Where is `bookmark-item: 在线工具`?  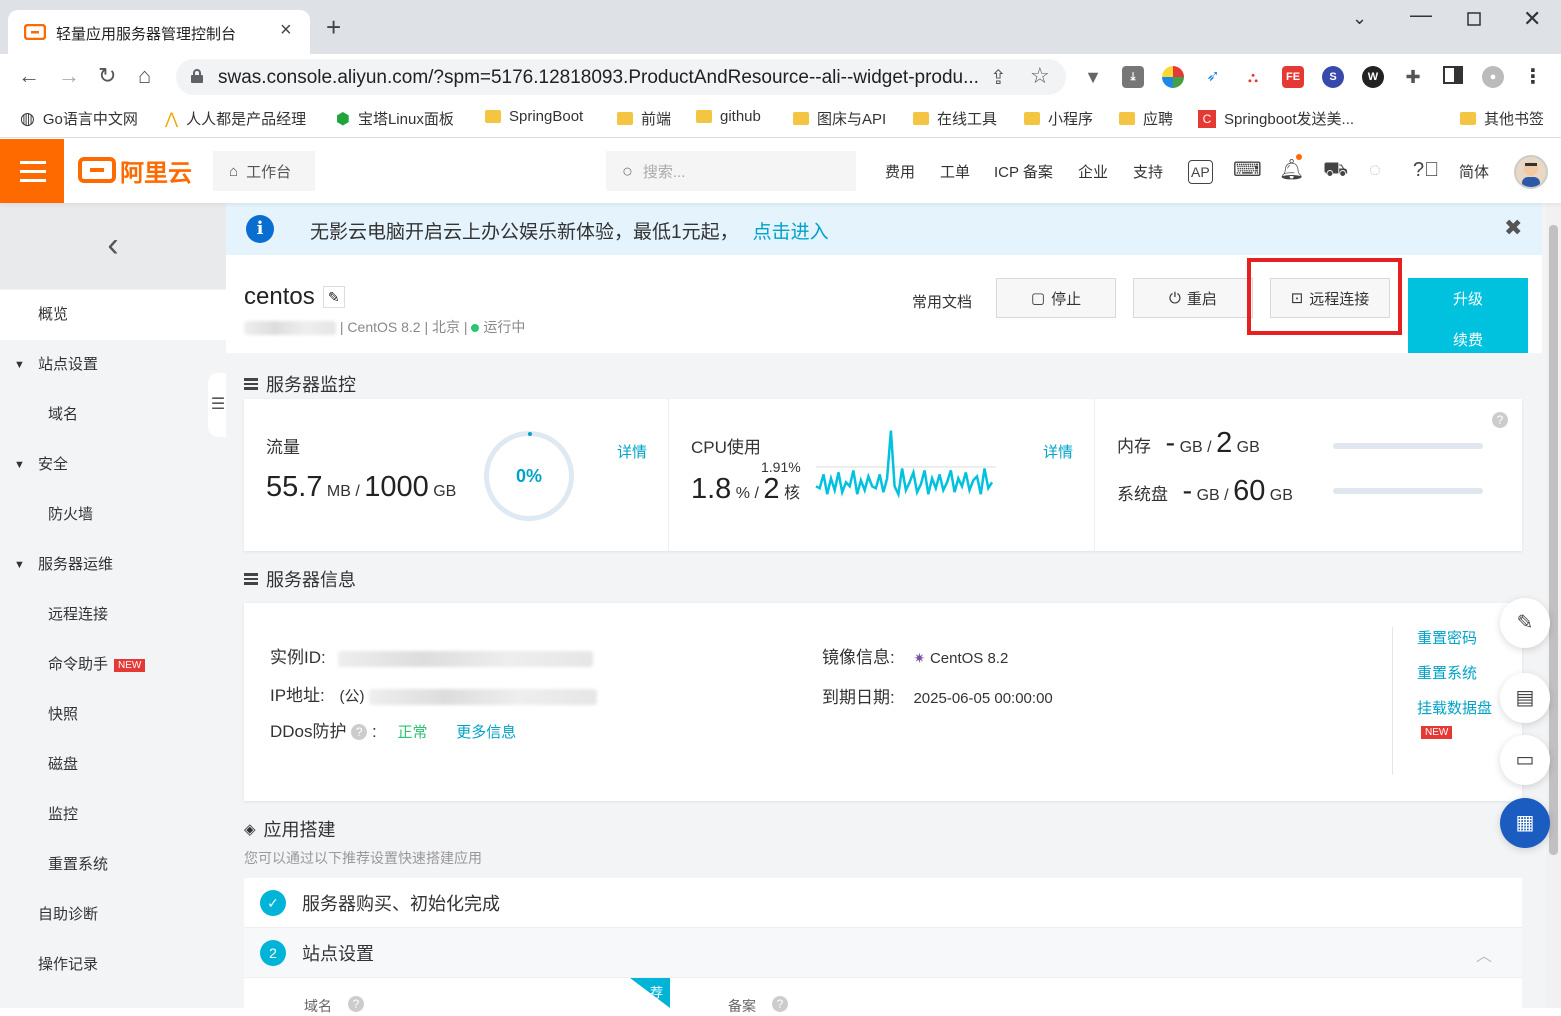 bookmark-item: 在线工具 is located at coordinates (955, 118).